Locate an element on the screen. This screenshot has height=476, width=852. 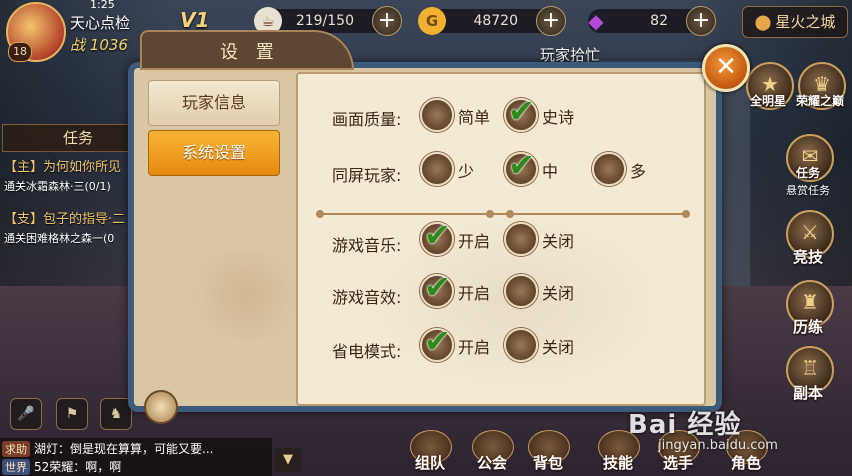
player-level-badge: 18 is located at coordinates (20, 52).